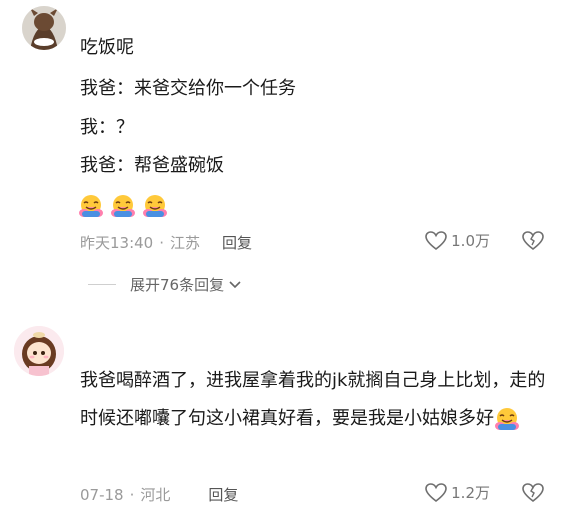  What do you see at coordinates (188, 88) in the screenshot?
I see `comment-text-line: 我爸：来爸交给你一个任务` at bounding box center [188, 88].